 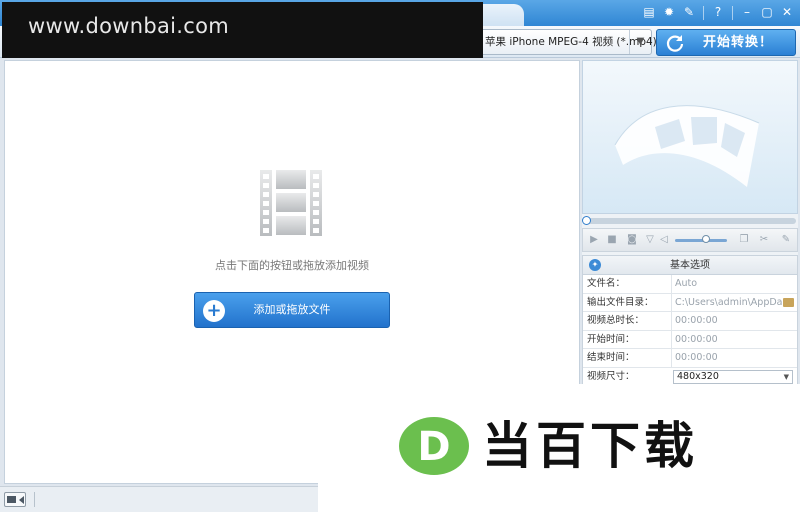 I want to click on property-label: 视频尺寸：, so click(x=611, y=376).